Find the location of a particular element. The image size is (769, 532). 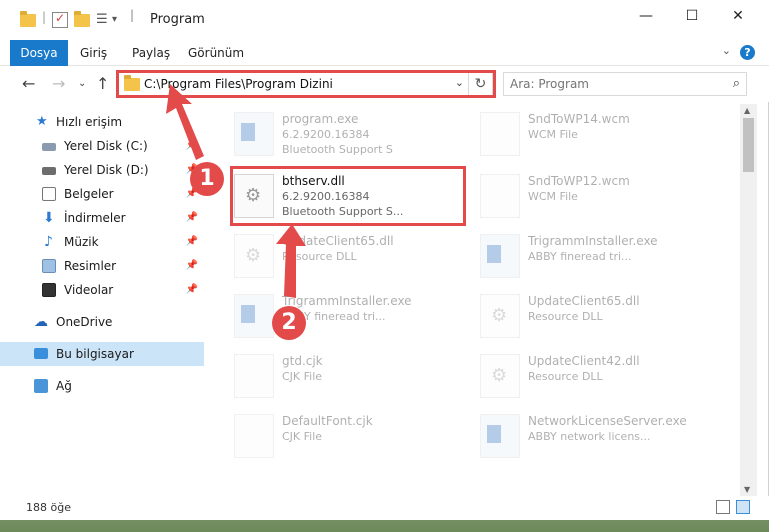

cloud-icon: ☁ is located at coordinates (41, 322).